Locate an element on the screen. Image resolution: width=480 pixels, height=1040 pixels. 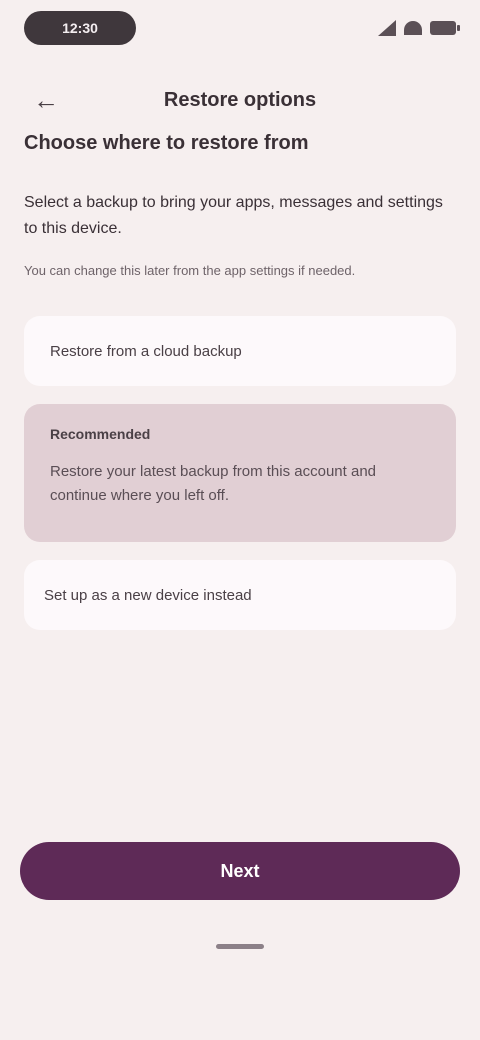
arrow-back-icon: ← is located at coordinates (46, 99).